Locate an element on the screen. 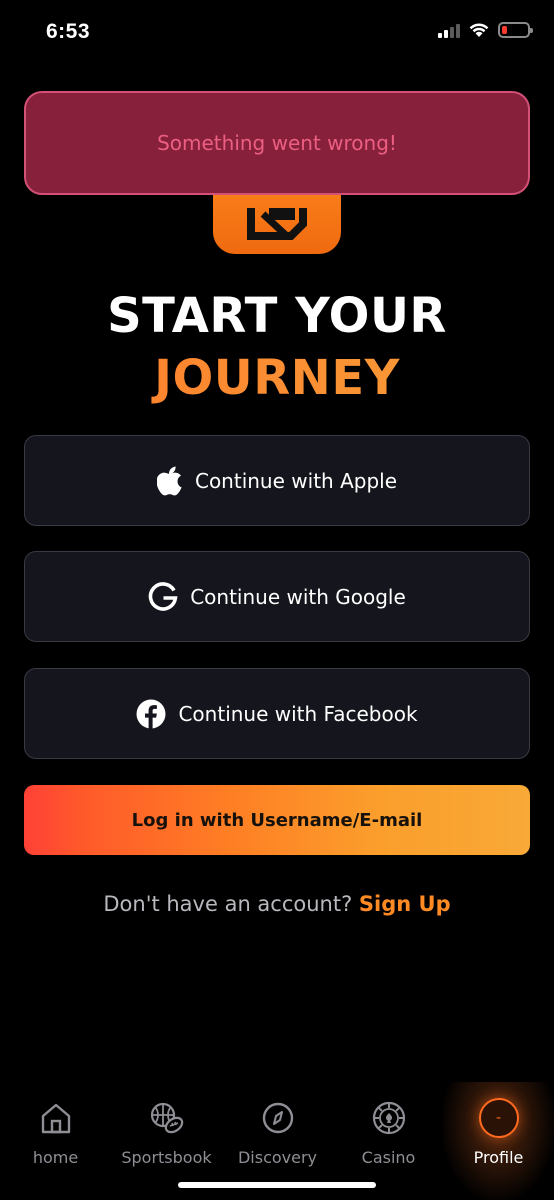 Image resolution: width=554 pixels, height=1200 pixels. nav-item-home: home is located at coordinates (55, 1141).